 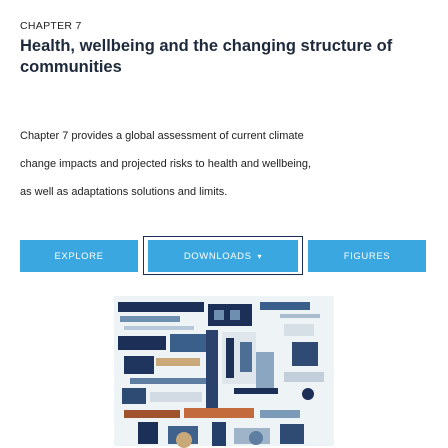 I want to click on explore-button-label: EXPLORE, so click(x=79, y=256).